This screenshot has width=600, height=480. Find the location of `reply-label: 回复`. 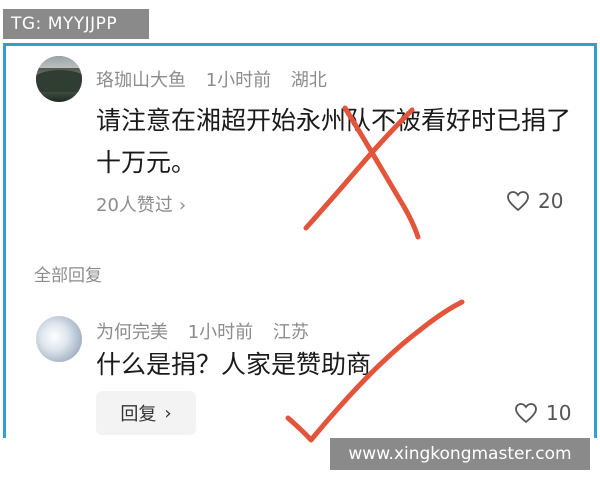

reply-label: 回复 is located at coordinates (138, 414).